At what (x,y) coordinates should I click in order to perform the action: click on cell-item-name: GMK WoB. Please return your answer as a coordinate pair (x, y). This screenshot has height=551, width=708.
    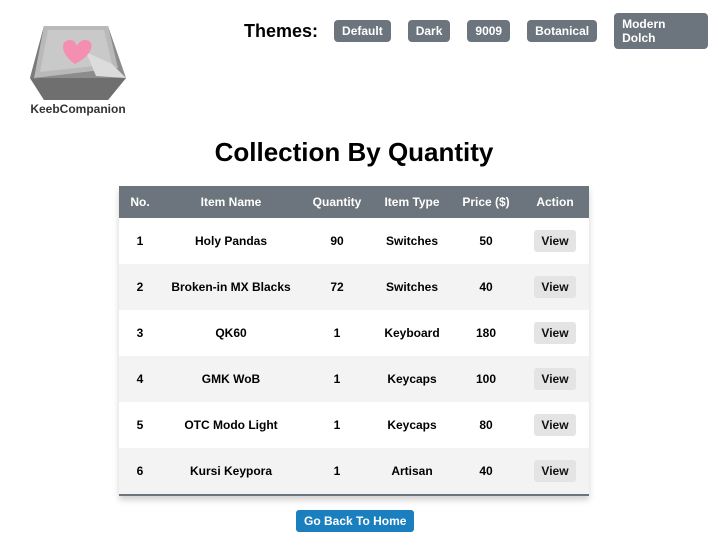
    Looking at the image, I should click on (231, 379).